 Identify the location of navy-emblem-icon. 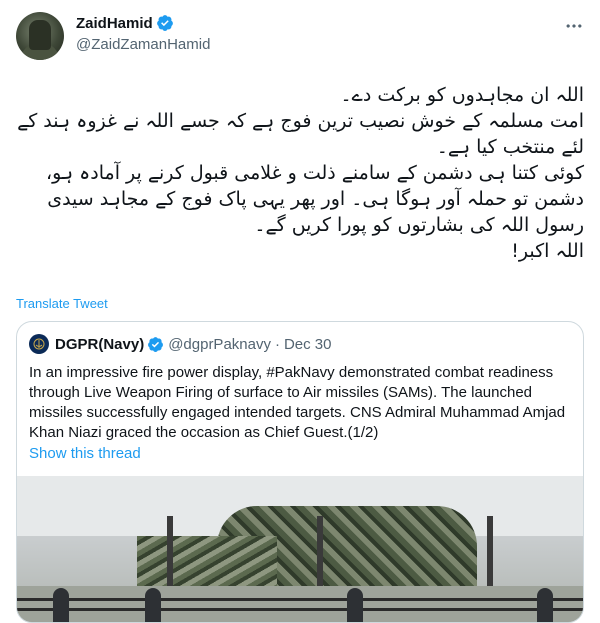
(39, 344).